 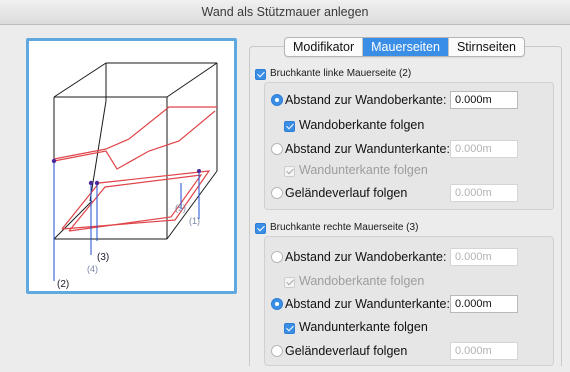 I want to click on window-title: Wand als Stützmauer anlegen, so click(x=285, y=12).